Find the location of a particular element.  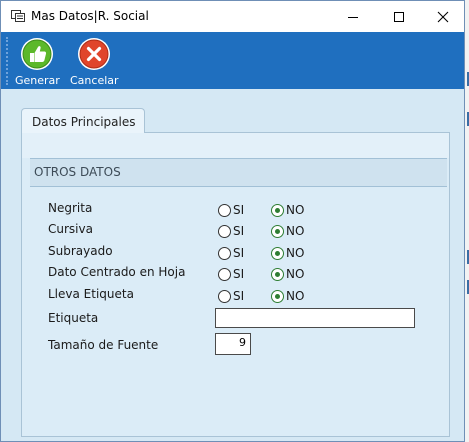

close-icon is located at coordinates (443, 16).